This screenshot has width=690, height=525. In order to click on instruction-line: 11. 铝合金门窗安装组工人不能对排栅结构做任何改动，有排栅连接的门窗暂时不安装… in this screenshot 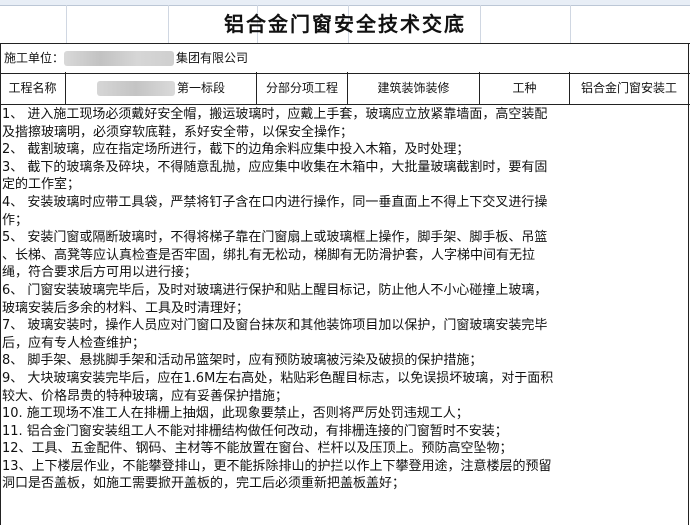, I will do `click(255, 431)`.